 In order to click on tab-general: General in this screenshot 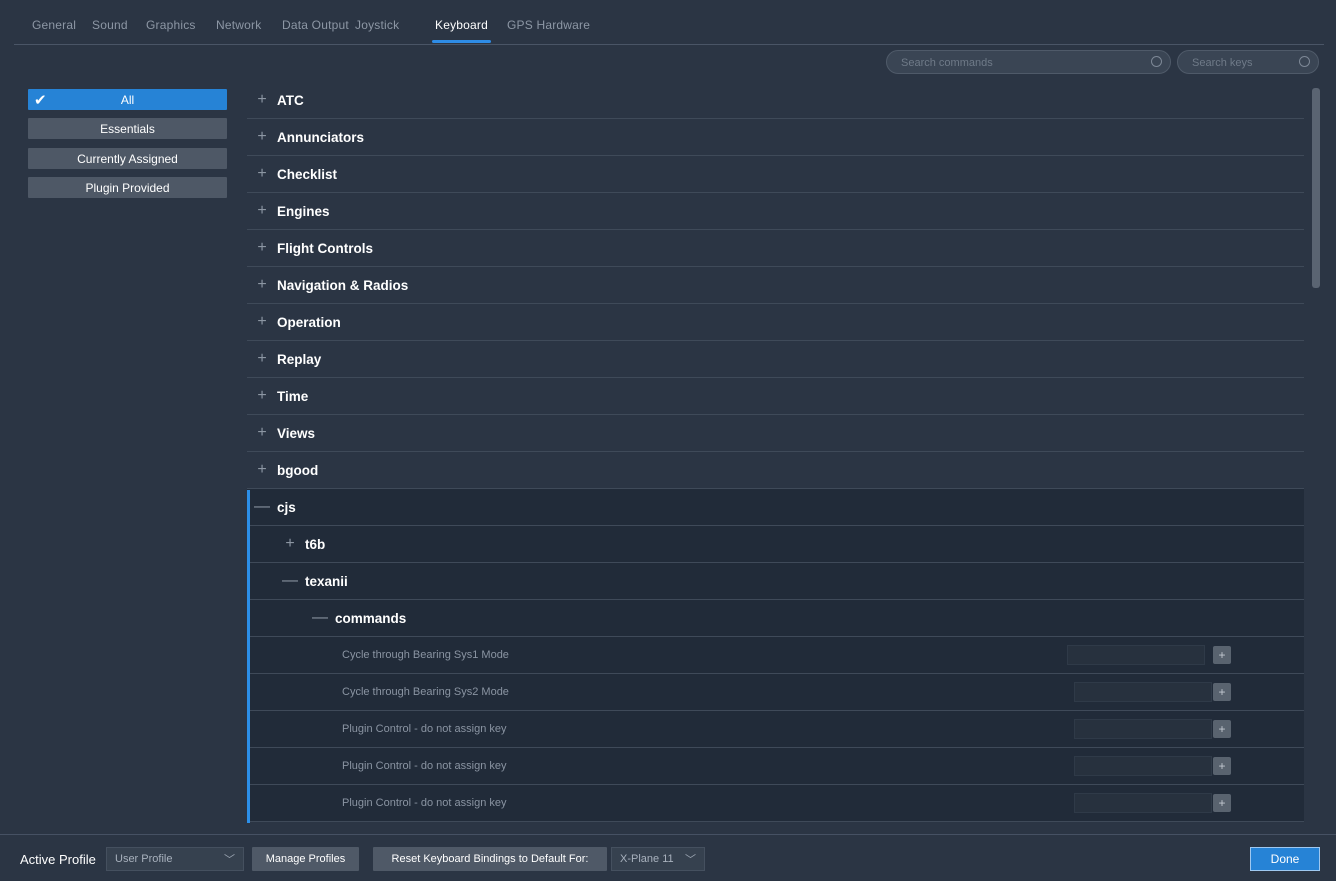, I will do `click(54, 25)`.